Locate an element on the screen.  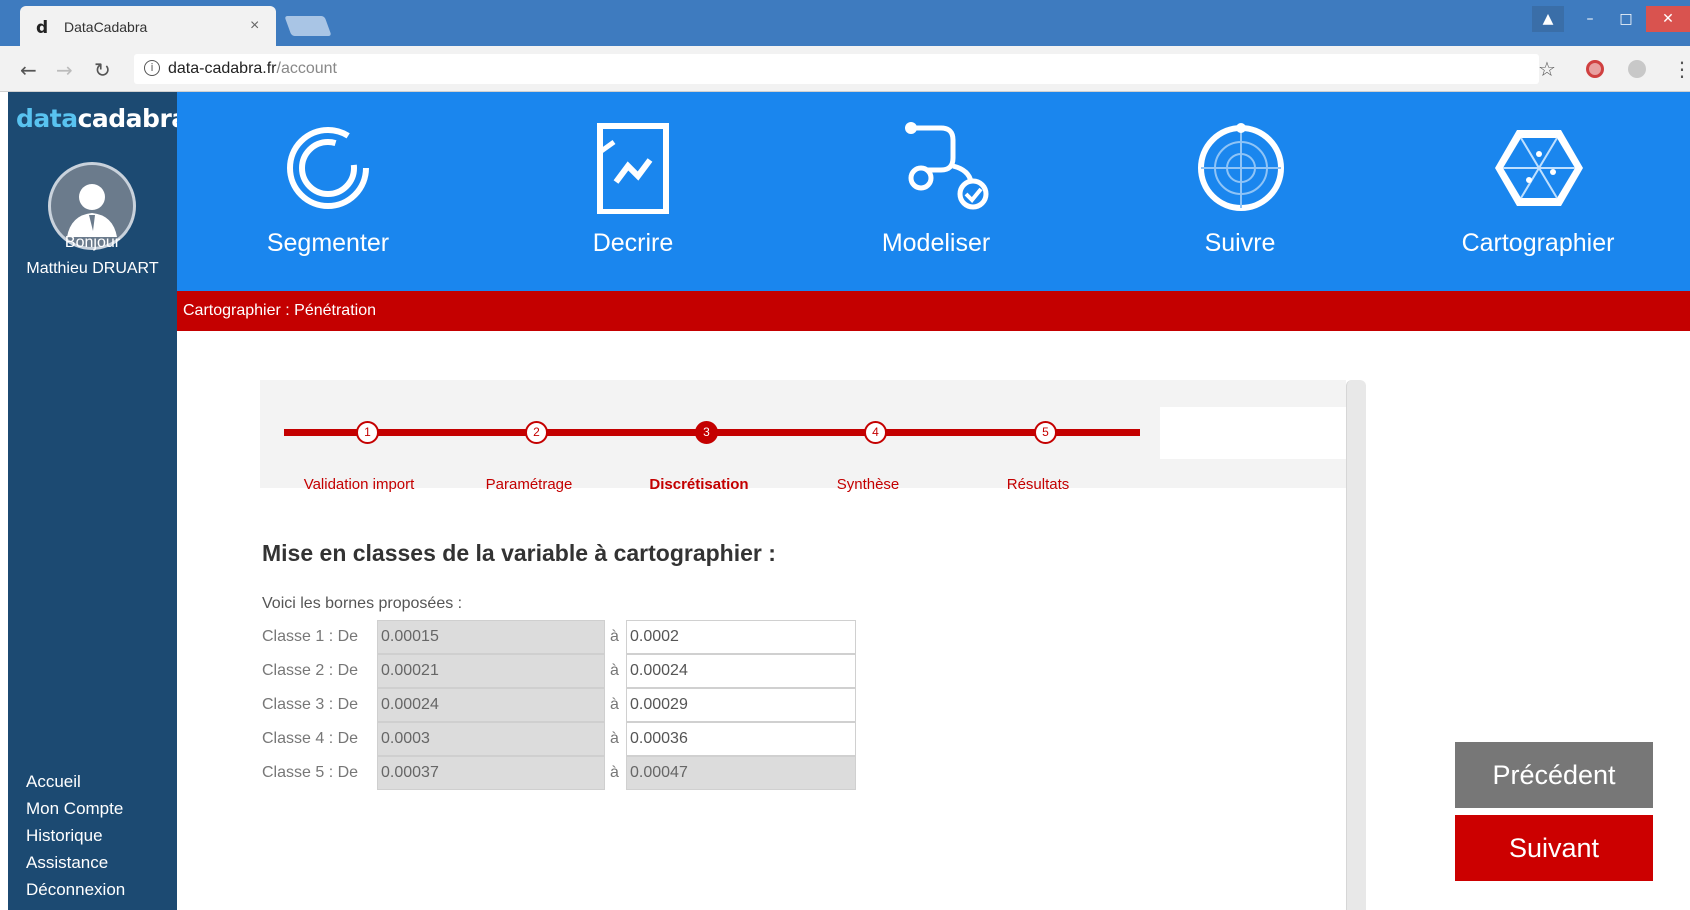
nav-cartographier: Cartographier is located at coordinates (1538, 191).